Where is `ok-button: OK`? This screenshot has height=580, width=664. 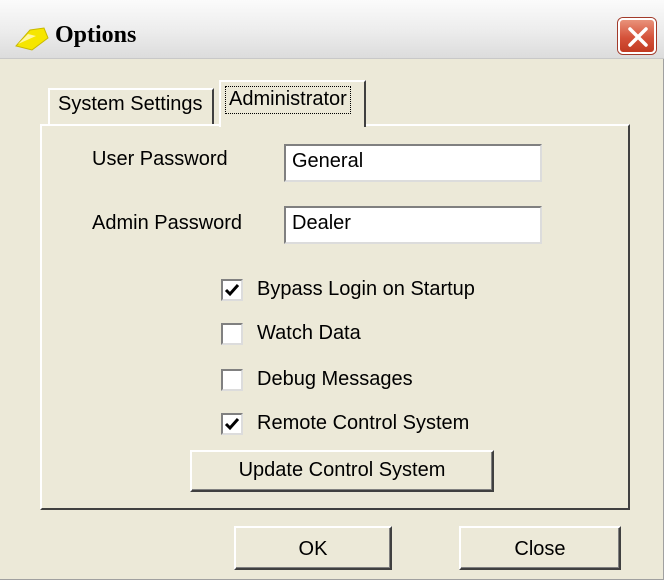 ok-button: OK is located at coordinates (313, 548).